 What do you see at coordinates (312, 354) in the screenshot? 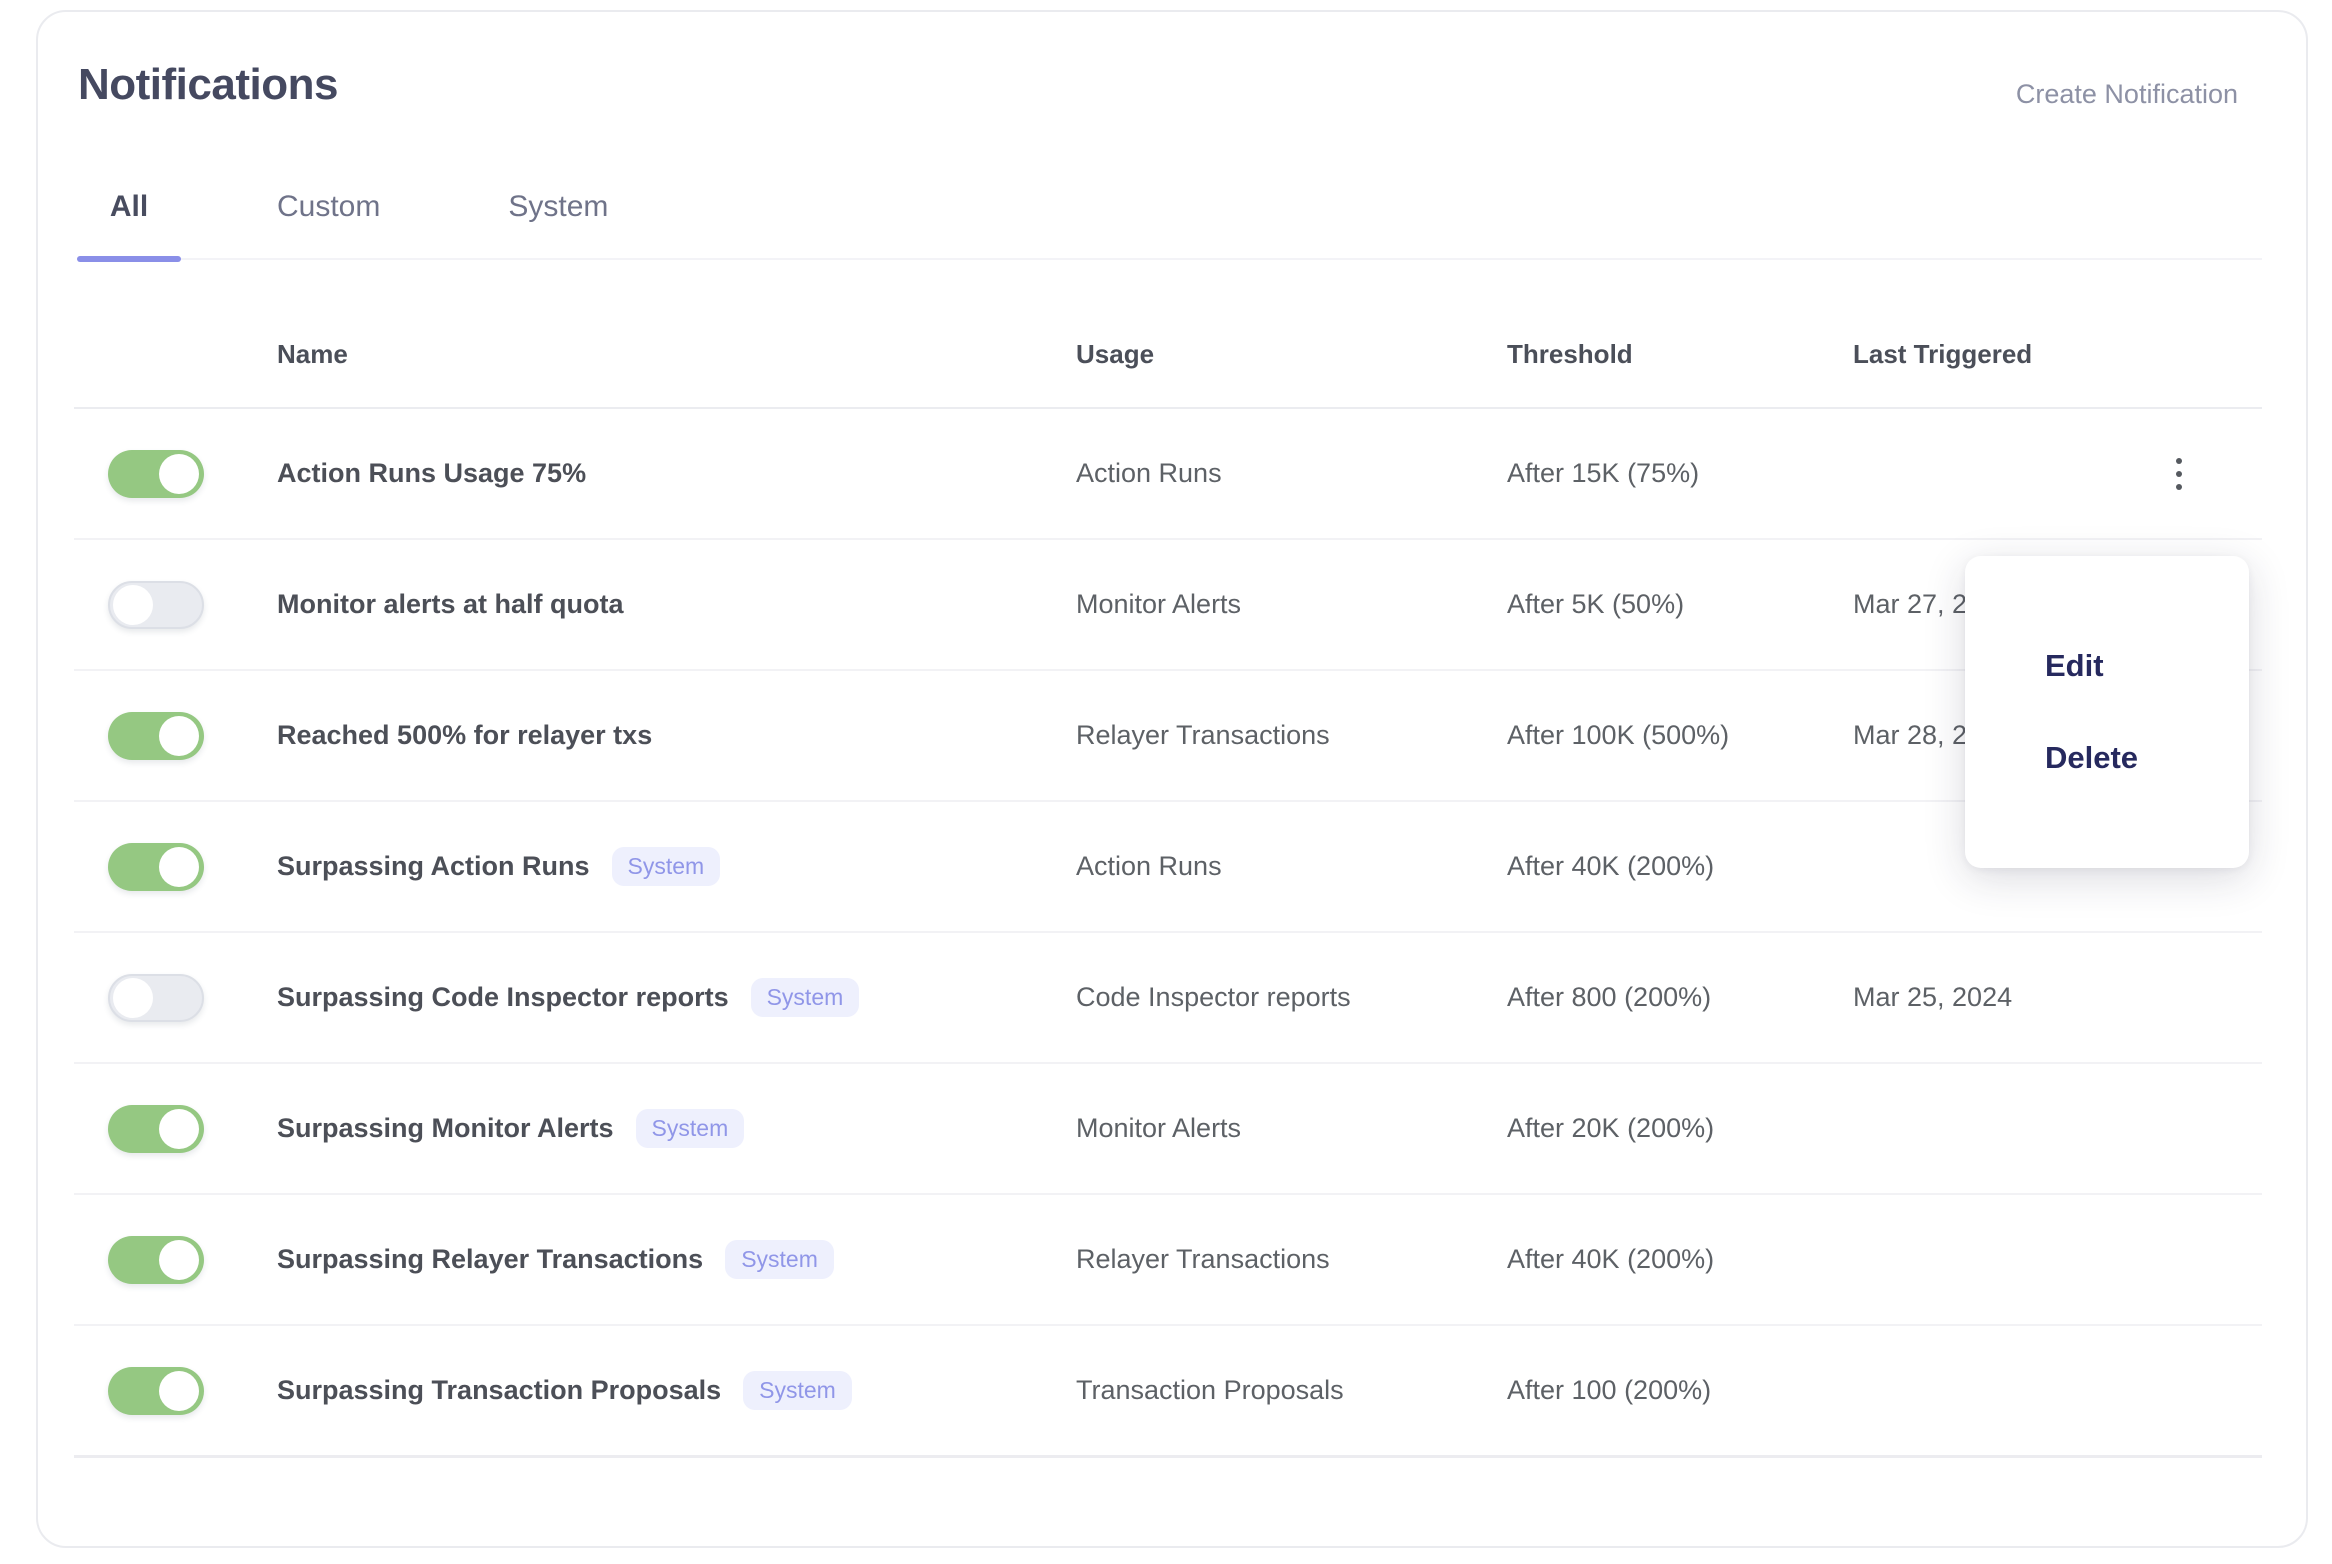
I see `column-header-name: Name` at bounding box center [312, 354].